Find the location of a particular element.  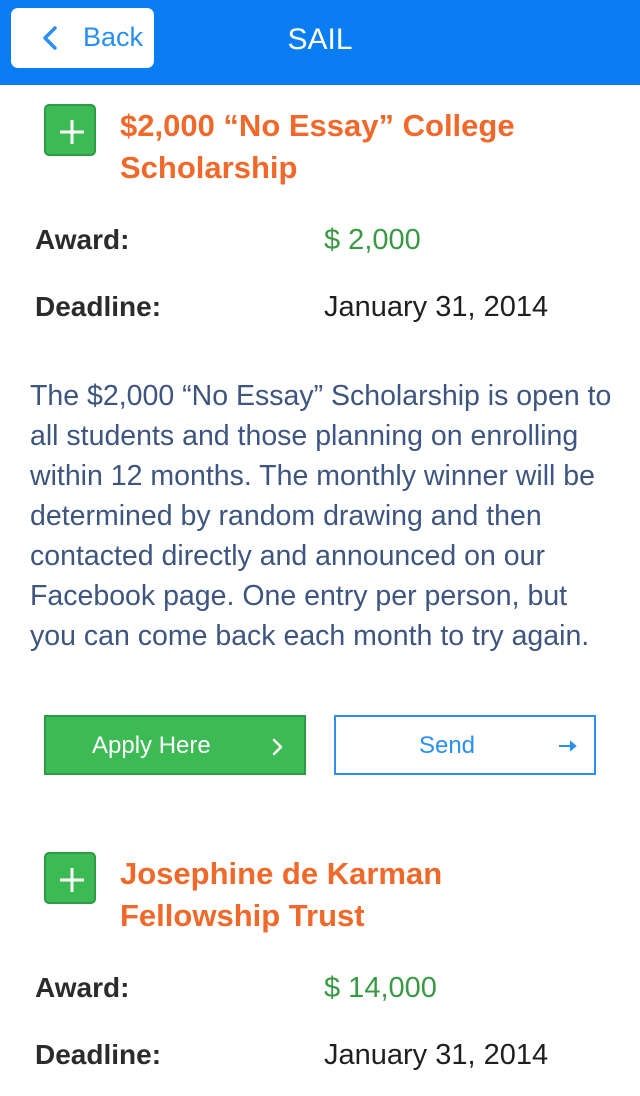

arrow-right-icon is located at coordinates (568, 748).